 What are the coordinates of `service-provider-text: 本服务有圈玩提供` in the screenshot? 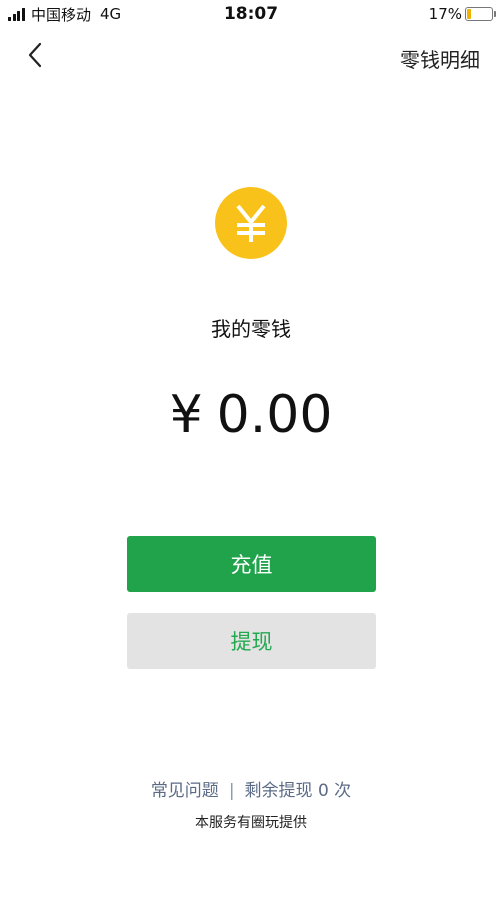 It's located at (251, 823).